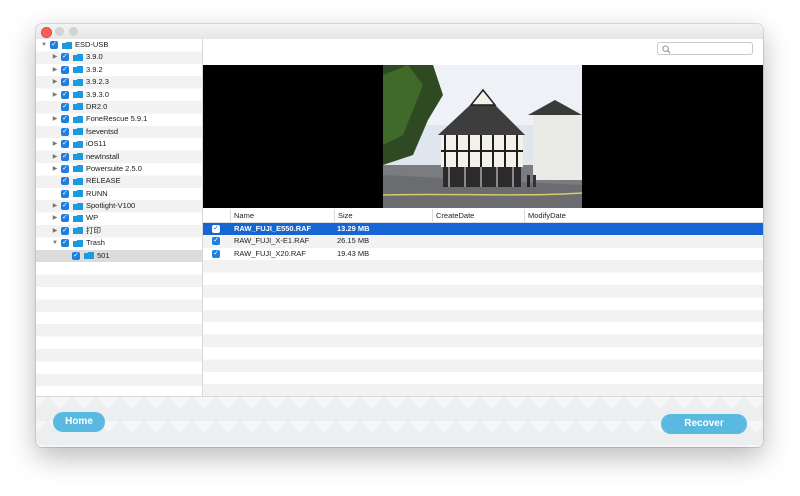 The width and height of the screenshot is (800, 496). I want to click on recover-button: Recover, so click(704, 424).